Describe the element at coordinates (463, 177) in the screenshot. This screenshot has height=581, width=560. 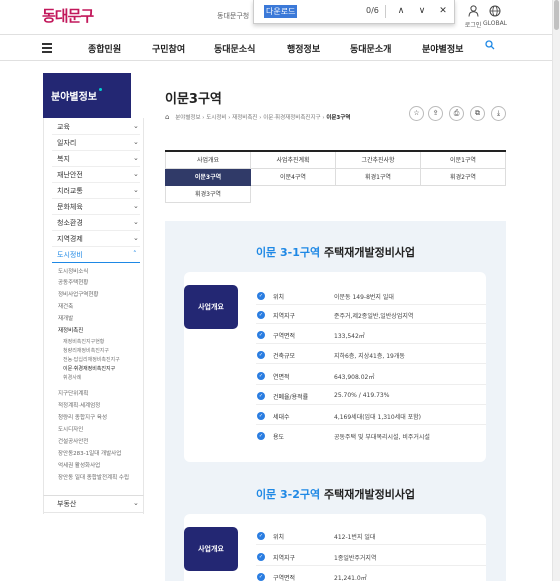
I see `tab-hwigyeong2: 휘경2구역` at that location.